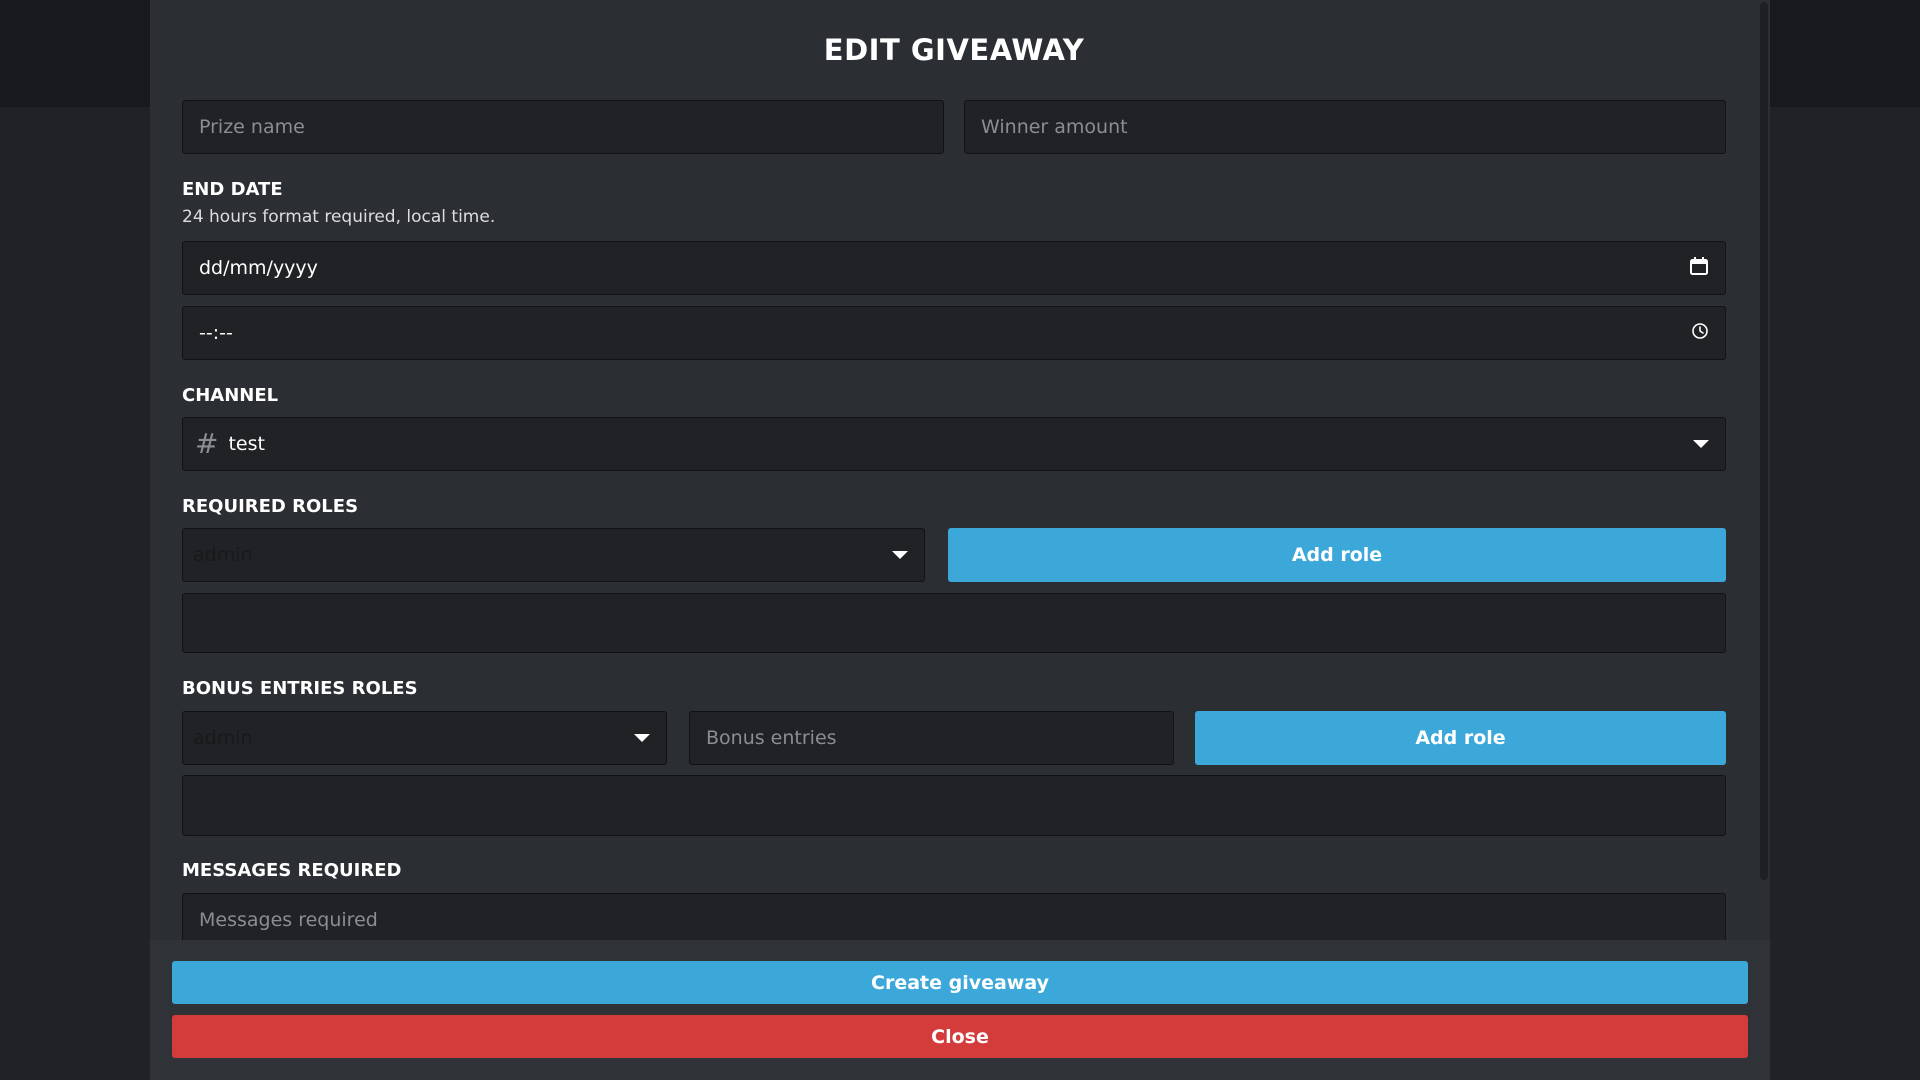 The image size is (1920, 1080). What do you see at coordinates (339, 217) in the screenshot?
I see `end-date-hint: 24 hours format required, local time.` at bounding box center [339, 217].